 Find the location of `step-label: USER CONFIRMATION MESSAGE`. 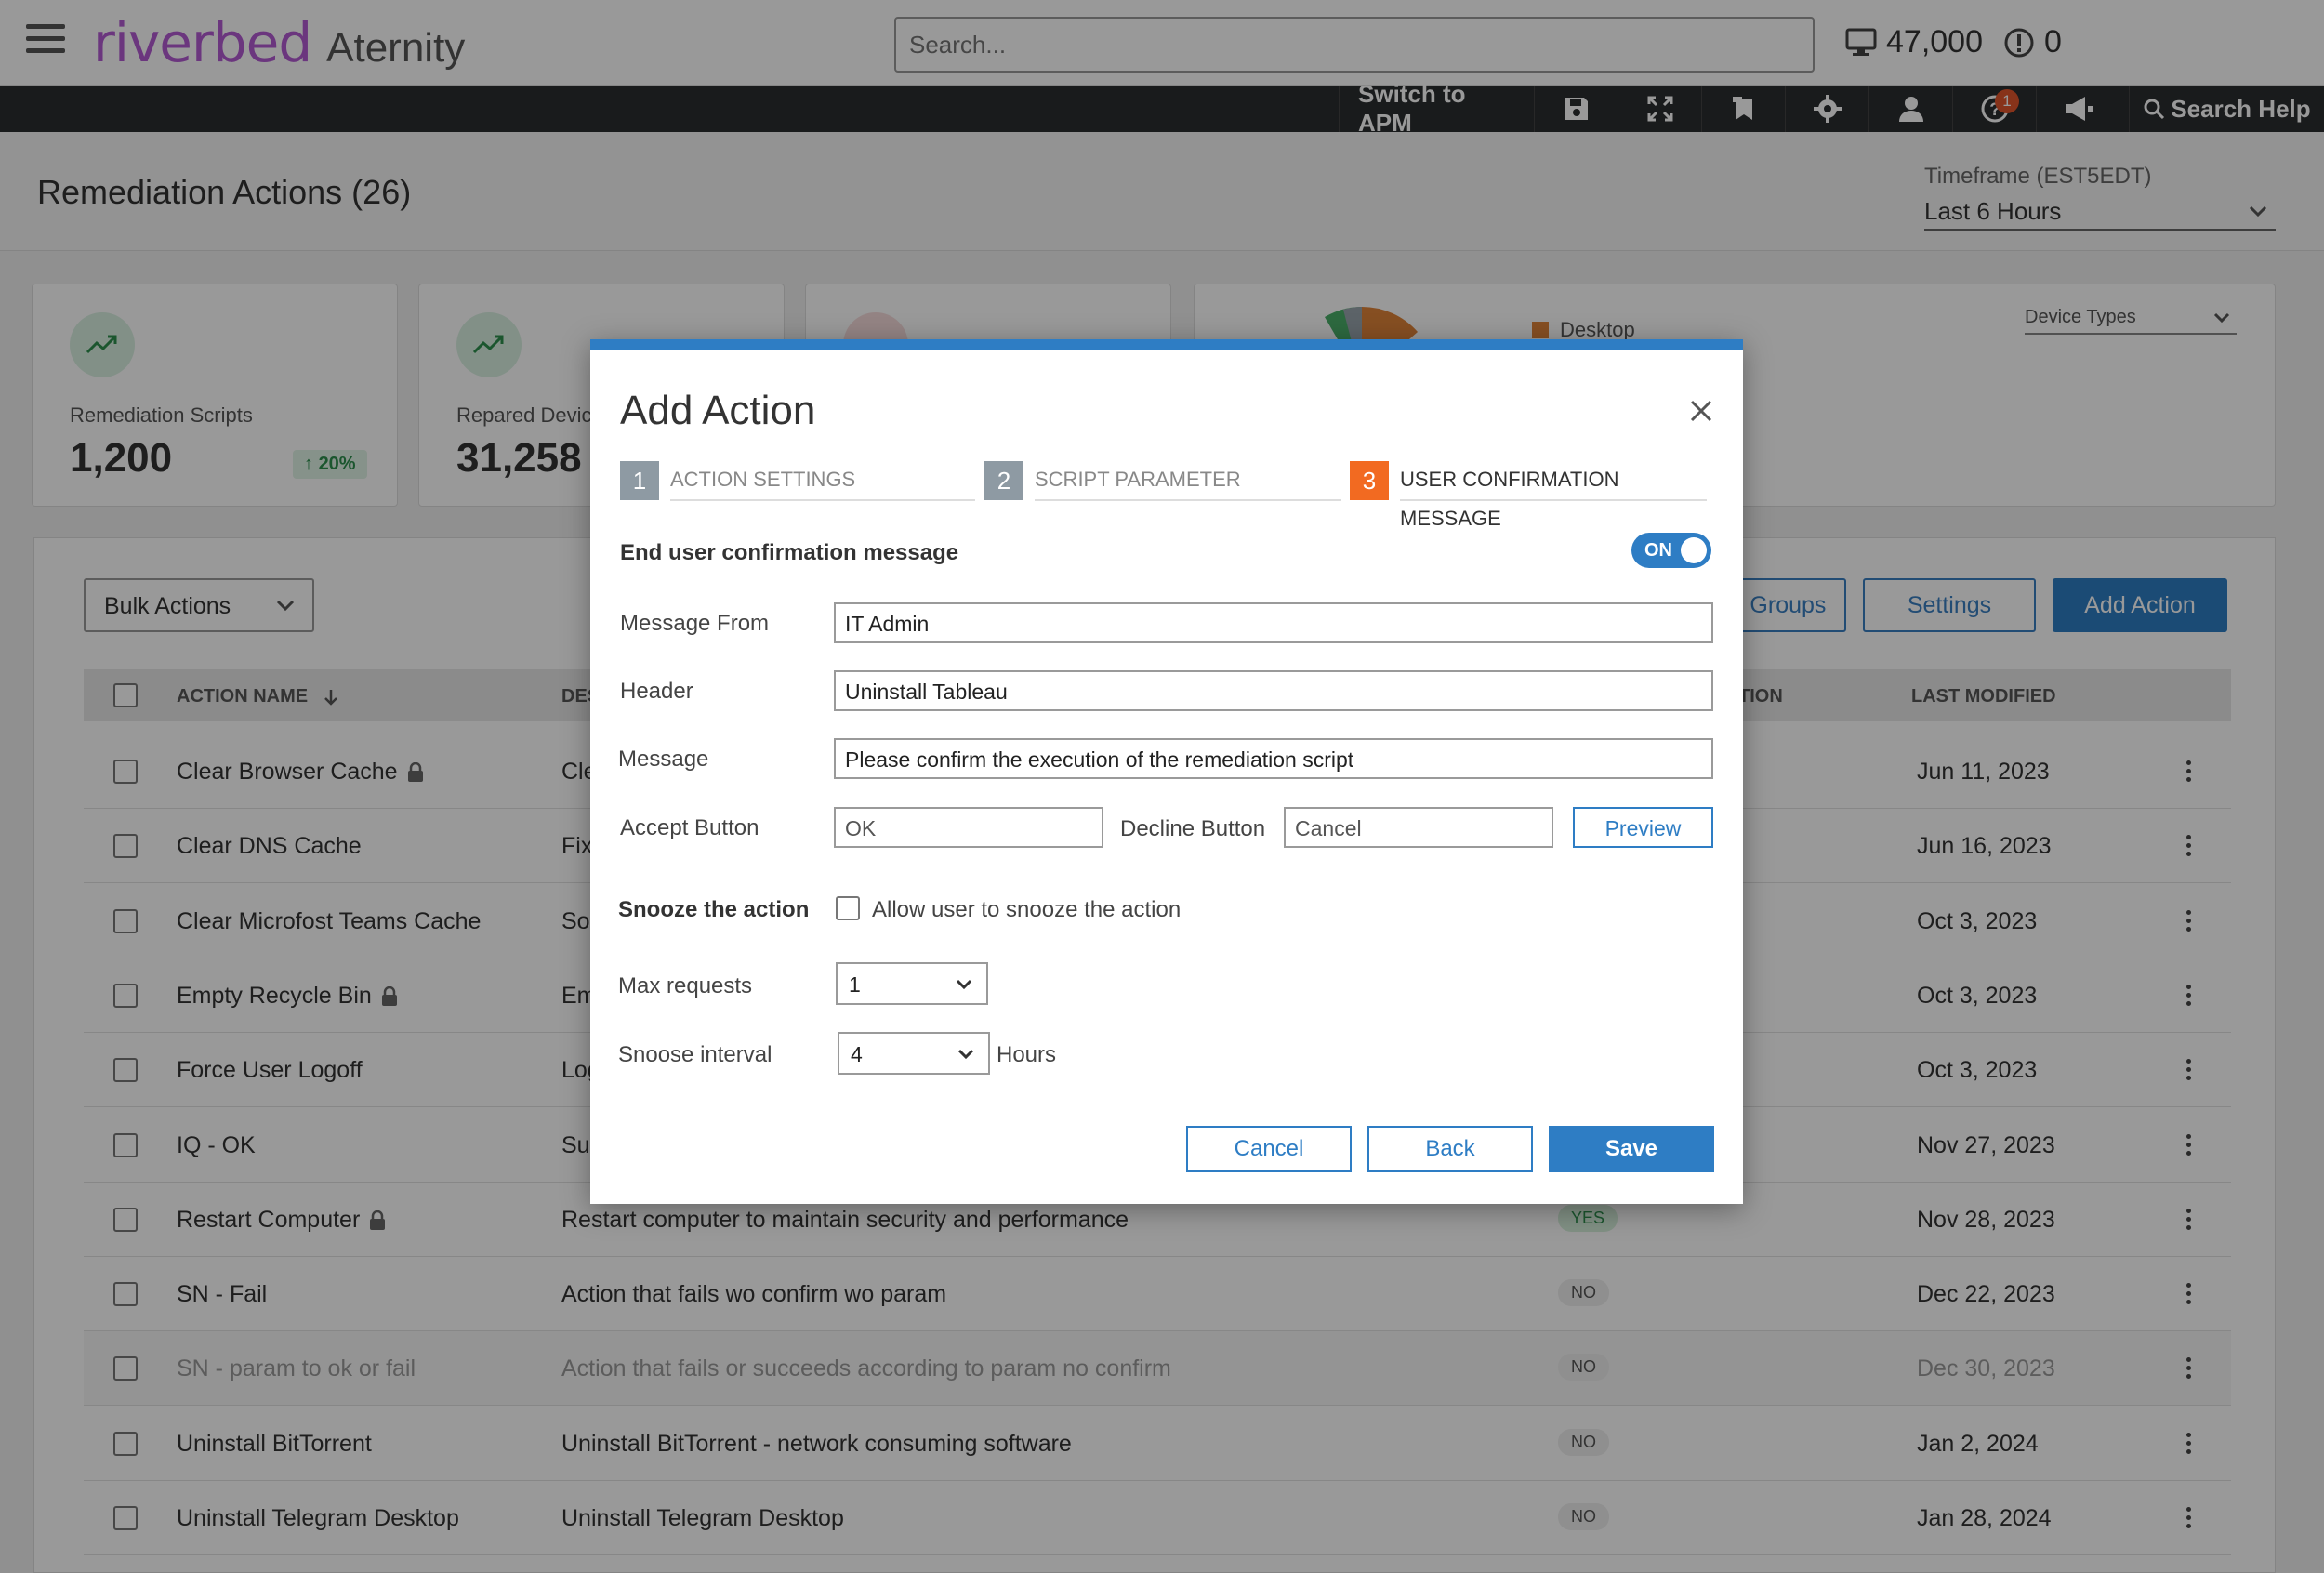

step-label: USER CONFIRMATION MESSAGE is located at coordinates (1553, 495).